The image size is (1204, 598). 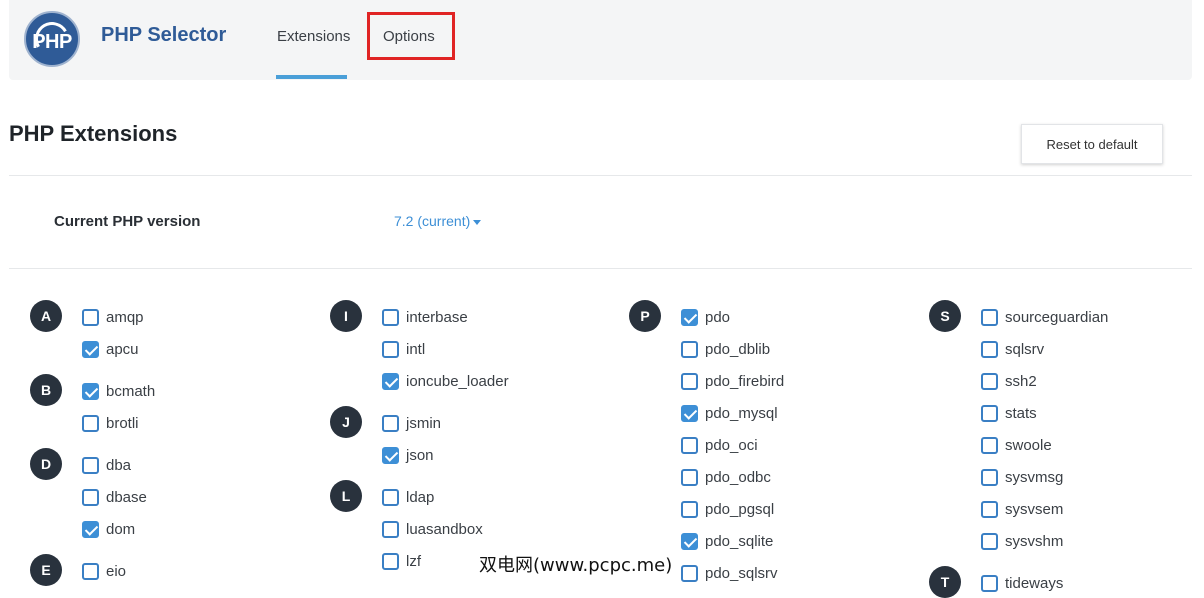 I want to click on extension-swoole: swoole, so click(x=1016, y=445).